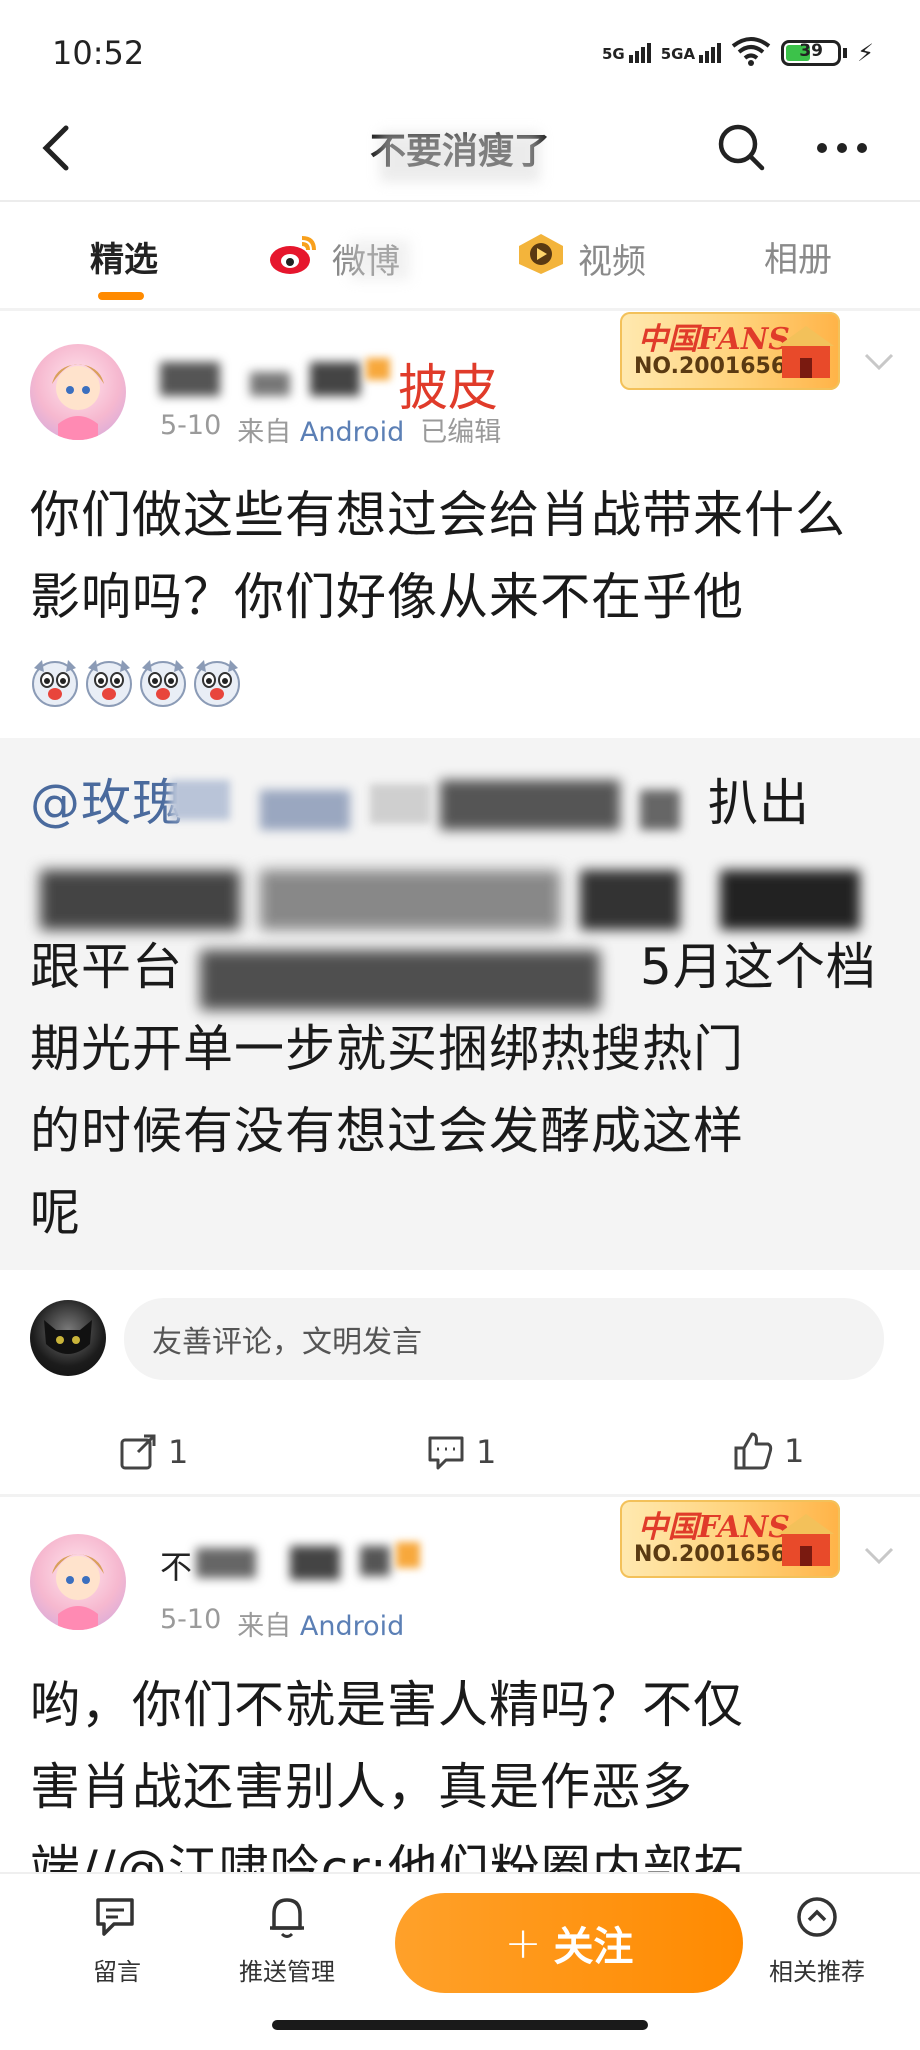 This screenshot has height=2050, width=920. Describe the element at coordinates (460, 900) in the screenshot. I see `redacted-mosaic` at that location.